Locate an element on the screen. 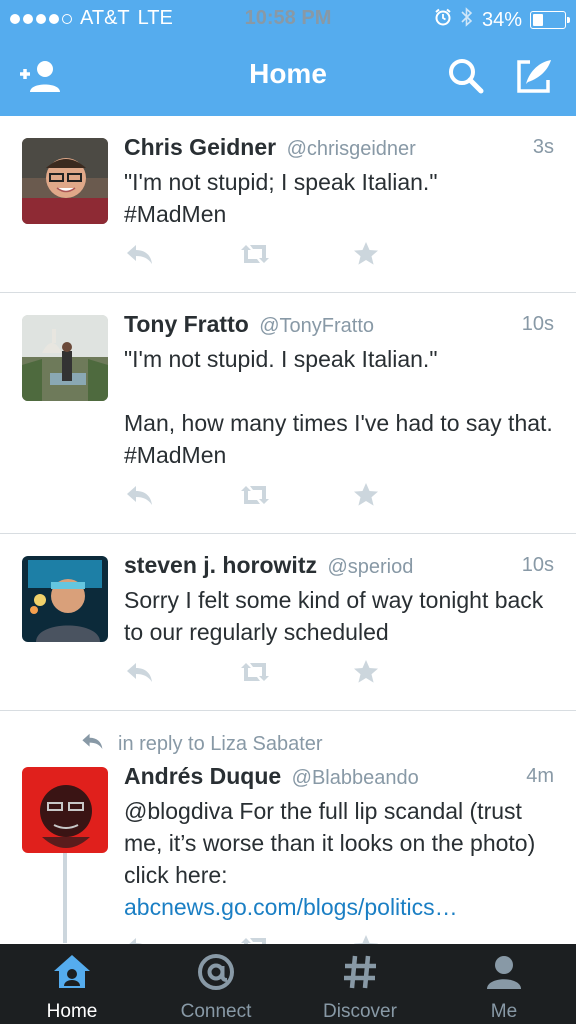 Image resolution: width=576 pixels, height=1024 pixels. battery-icon is located at coordinates (550, 20).